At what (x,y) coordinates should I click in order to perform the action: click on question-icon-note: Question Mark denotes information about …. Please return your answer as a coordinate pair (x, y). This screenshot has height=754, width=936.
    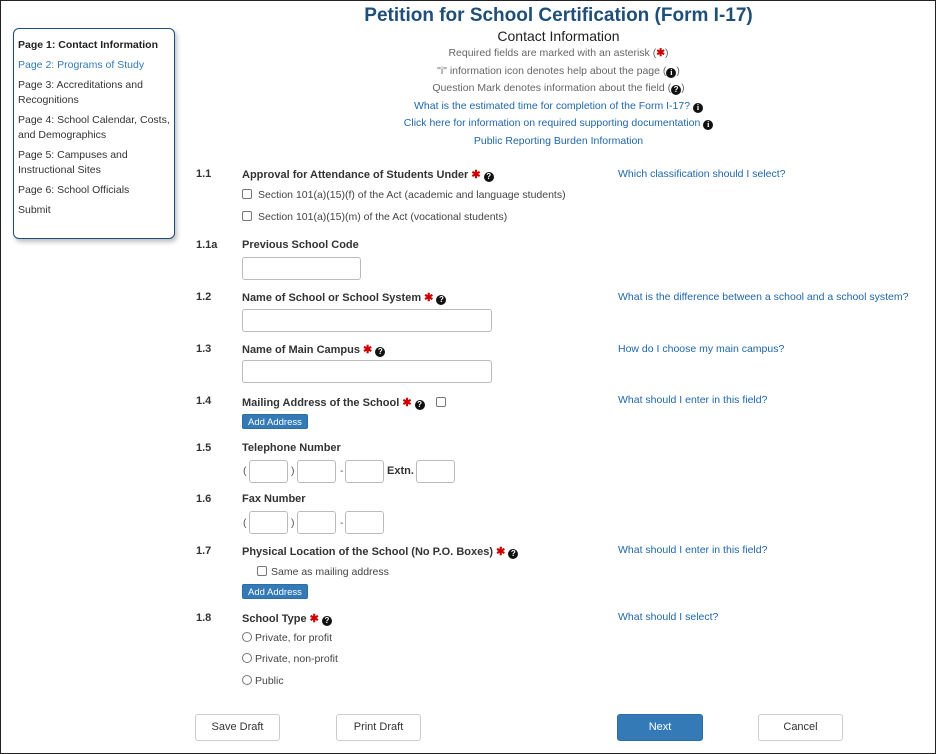
    Looking at the image, I should click on (558, 89).